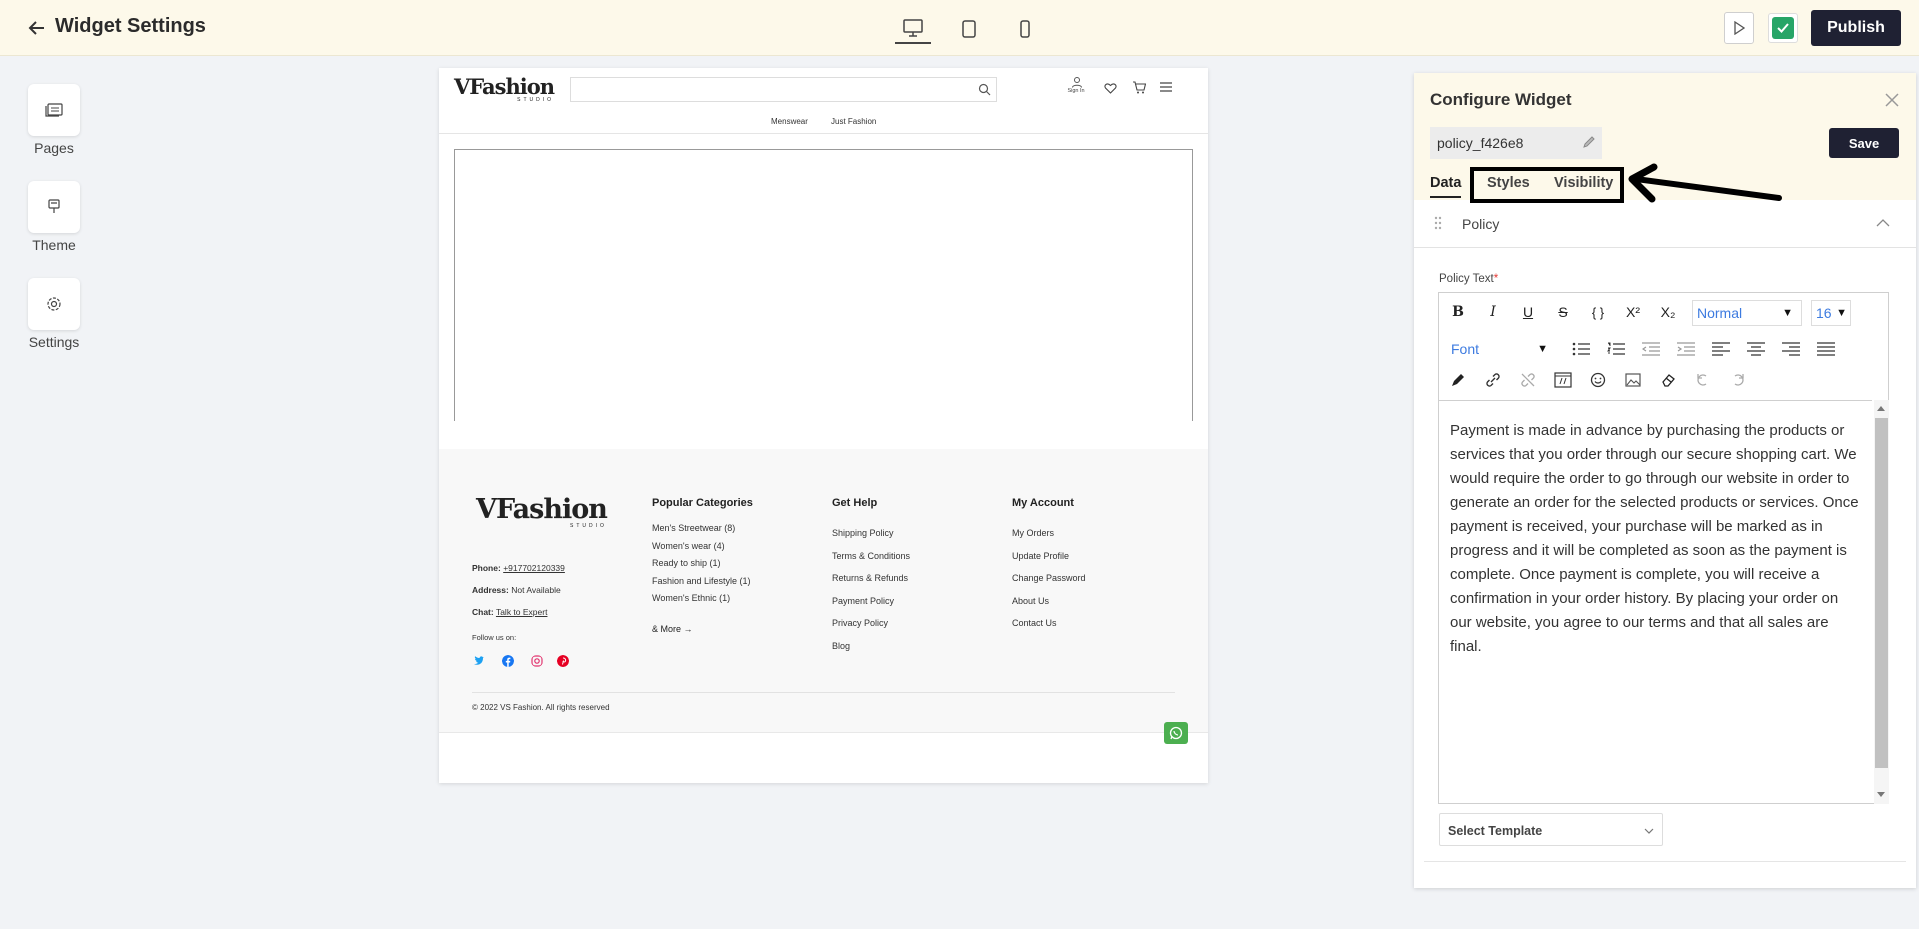 The width and height of the screenshot is (1919, 929). What do you see at coordinates (1458, 312) in the screenshot?
I see `bold-button: B` at bounding box center [1458, 312].